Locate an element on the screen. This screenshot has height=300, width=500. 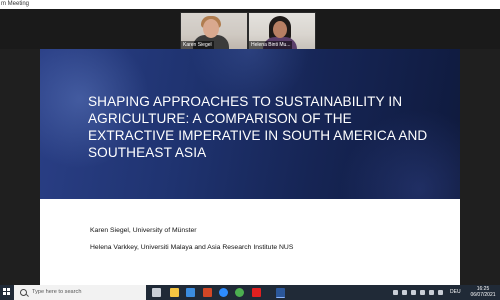
search-placeholder: Type here to search is located at coordinates (57, 292).